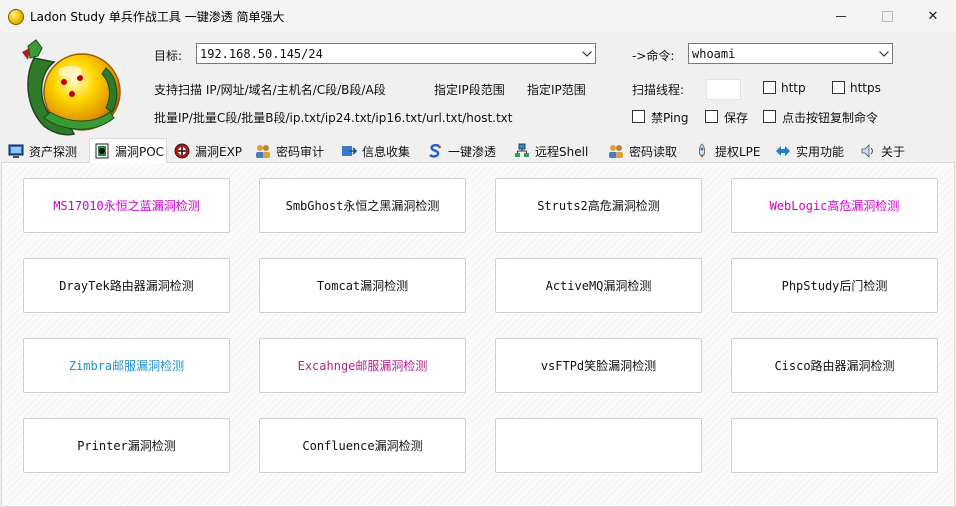 The width and height of the screenshot is (956, 507). Describe the element at coordinates (598, 285) in the screenshot. I see `activemq-button: ActiveMQ漏洞检测` at that location.